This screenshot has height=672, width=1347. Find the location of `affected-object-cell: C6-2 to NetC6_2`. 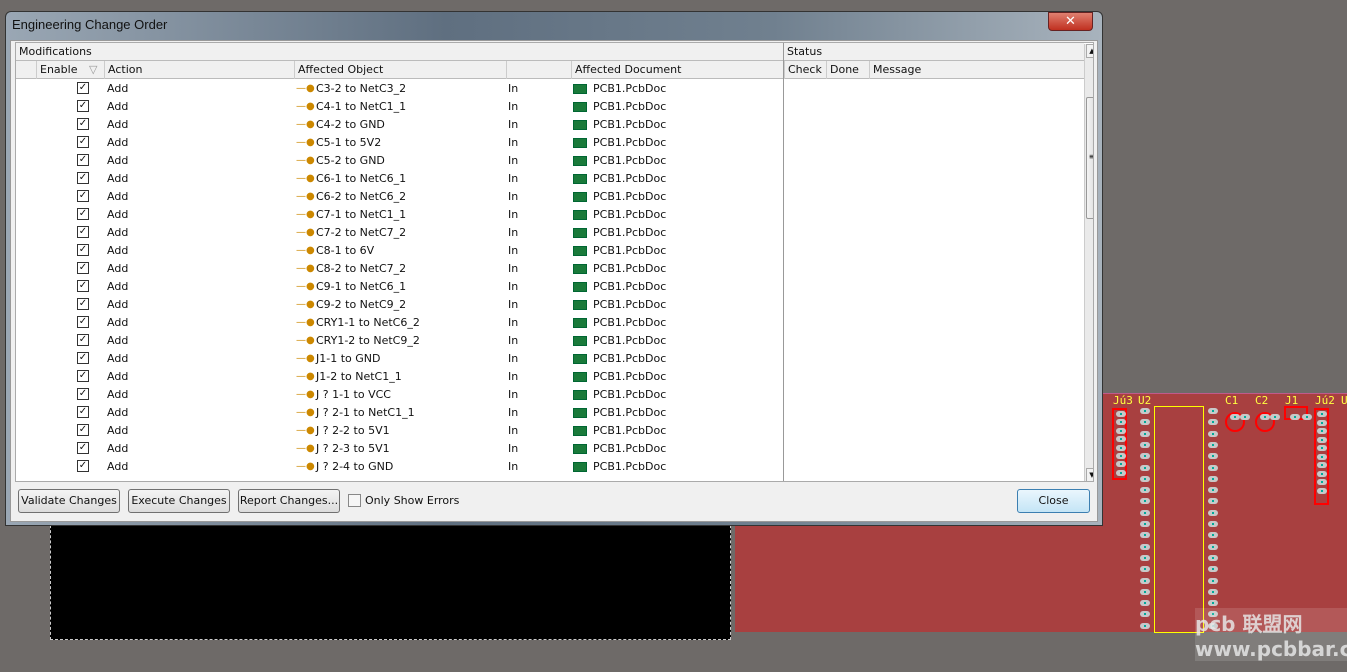

affected-object-cell: C6-2 to NetC6_2 is located at coordinates (361, 196).